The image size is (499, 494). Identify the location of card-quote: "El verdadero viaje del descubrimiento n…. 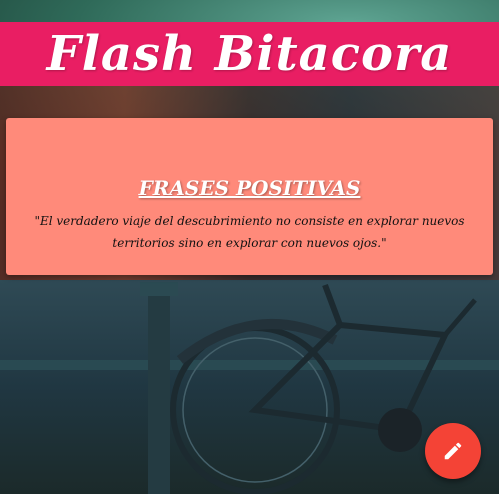
(249, 232).